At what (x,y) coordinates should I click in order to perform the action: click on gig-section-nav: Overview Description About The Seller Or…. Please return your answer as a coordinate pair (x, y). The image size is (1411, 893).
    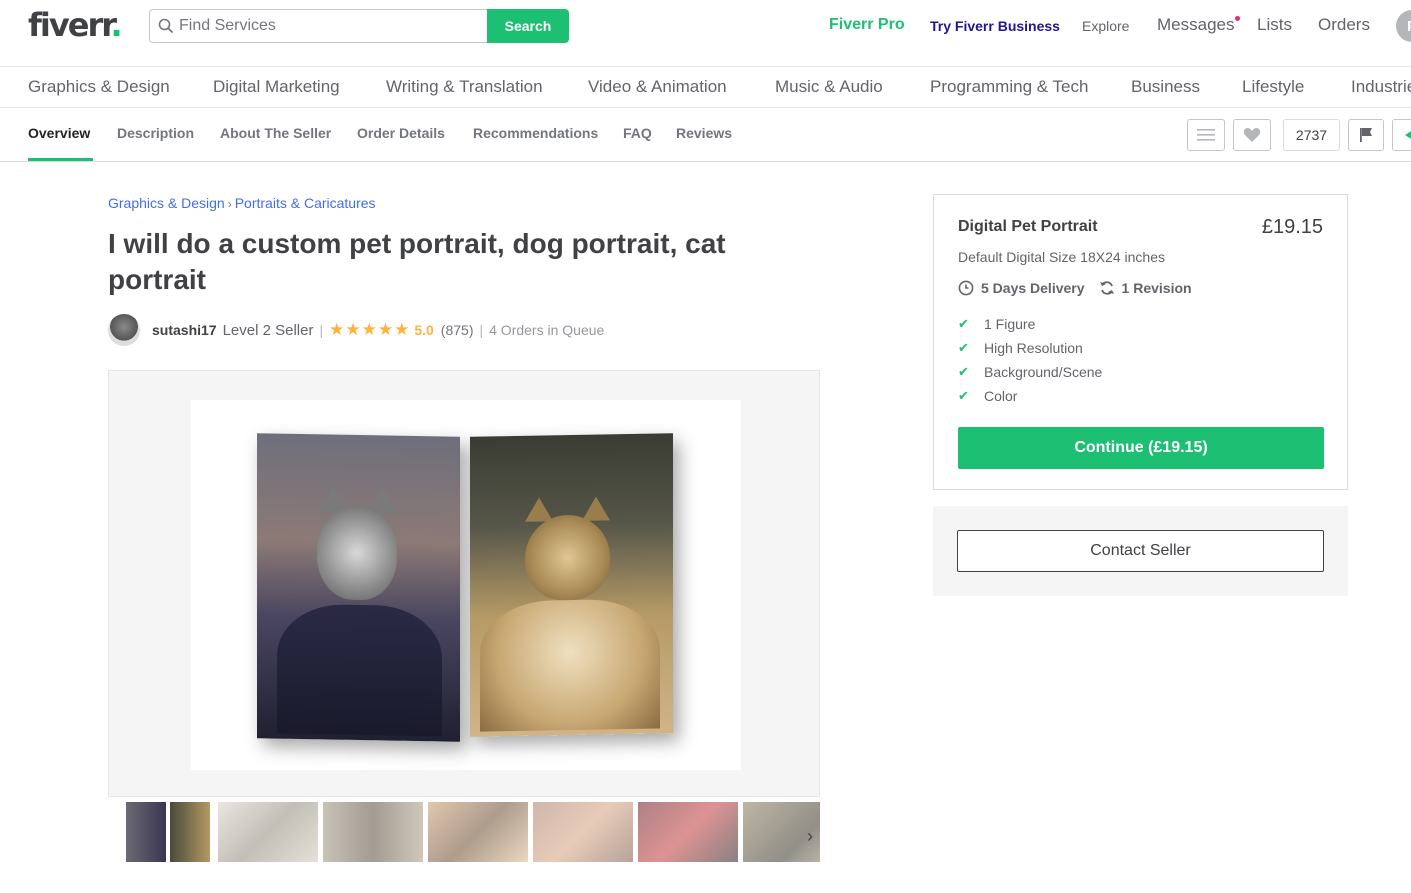
    Looking at the image, I should click on (705, 135).